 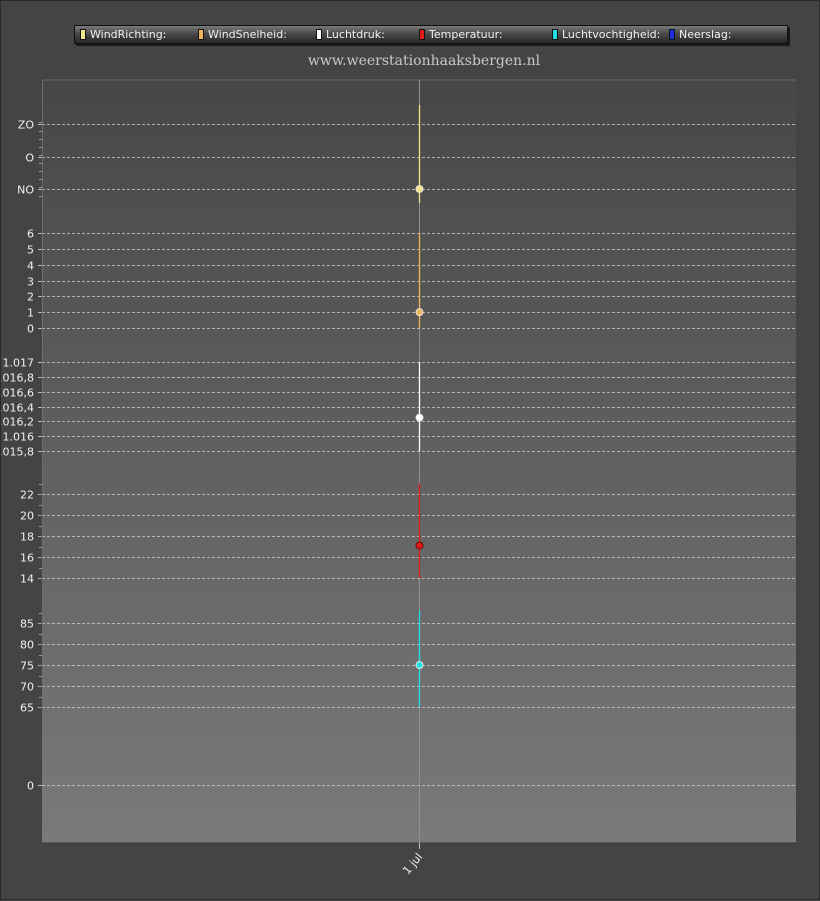 What do you see at coordinates (17, 393) in the screenshot?
I see `ytick-label-2-4: 1.016,6` at bounding box center [17, 393].